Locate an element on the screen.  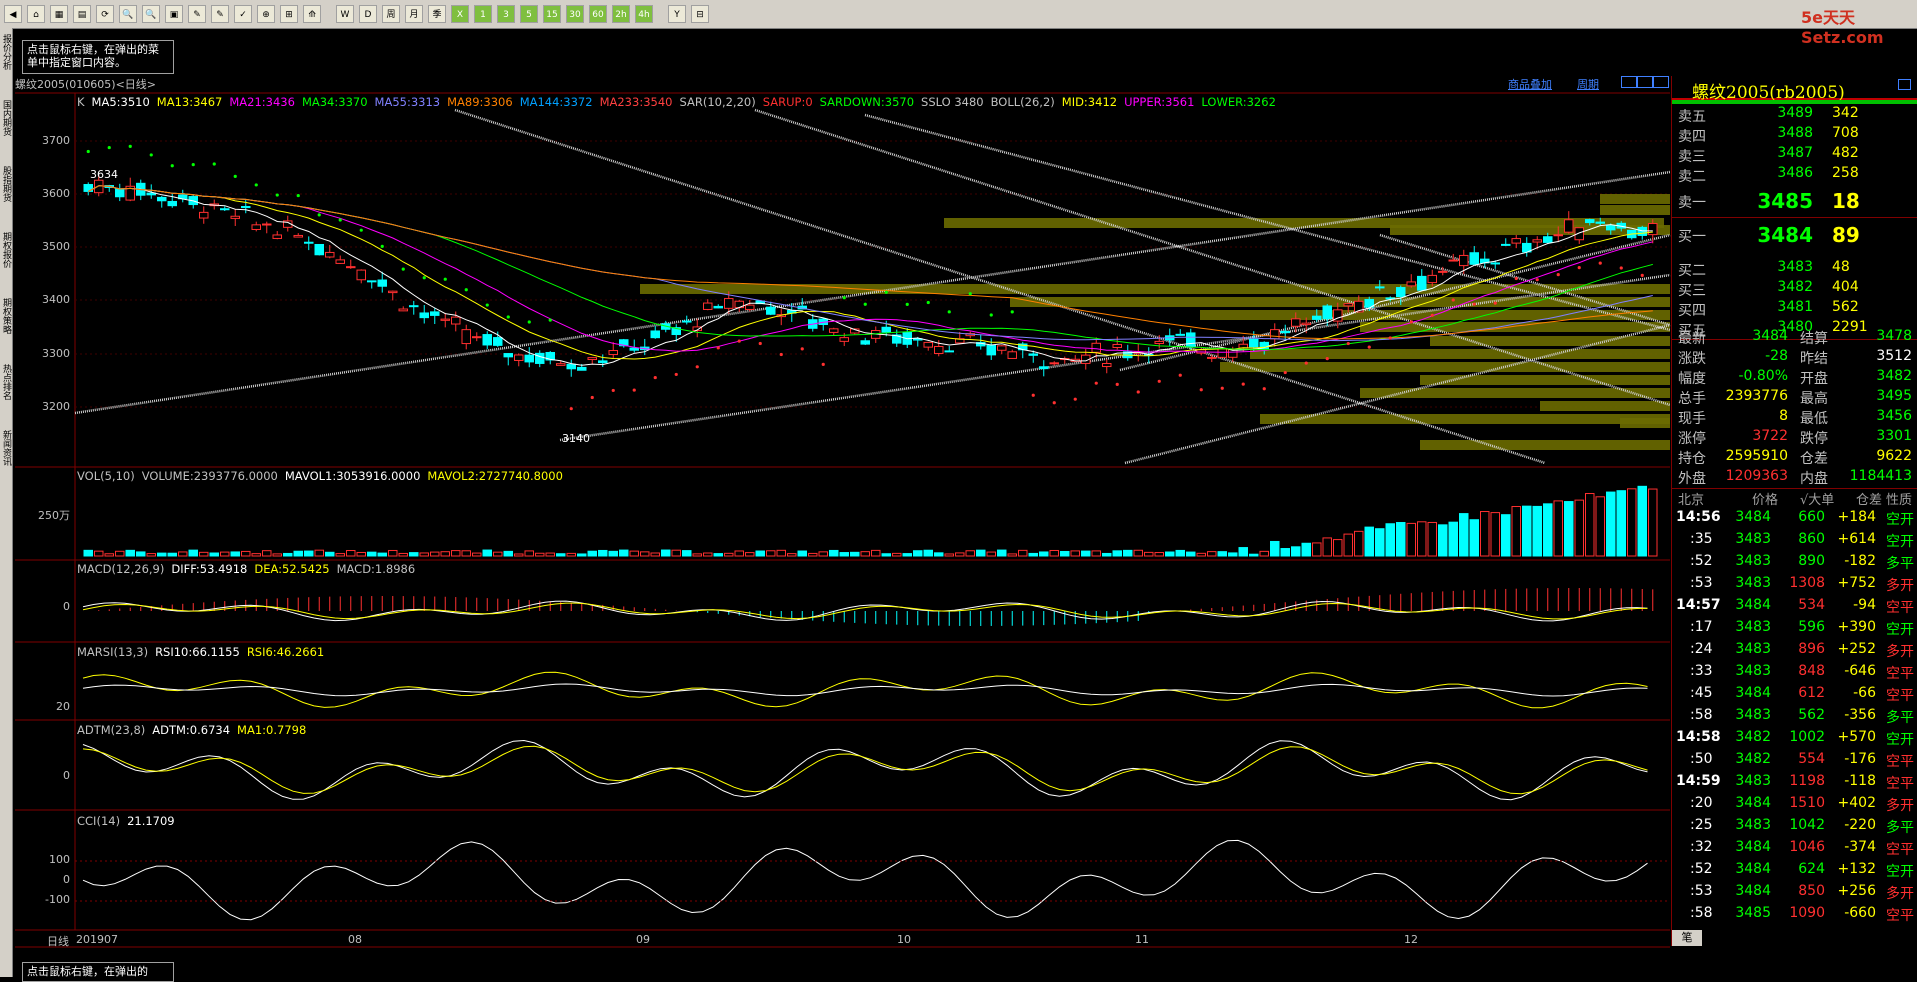
trade-time: :20 is located at coordinates (1701, 803).